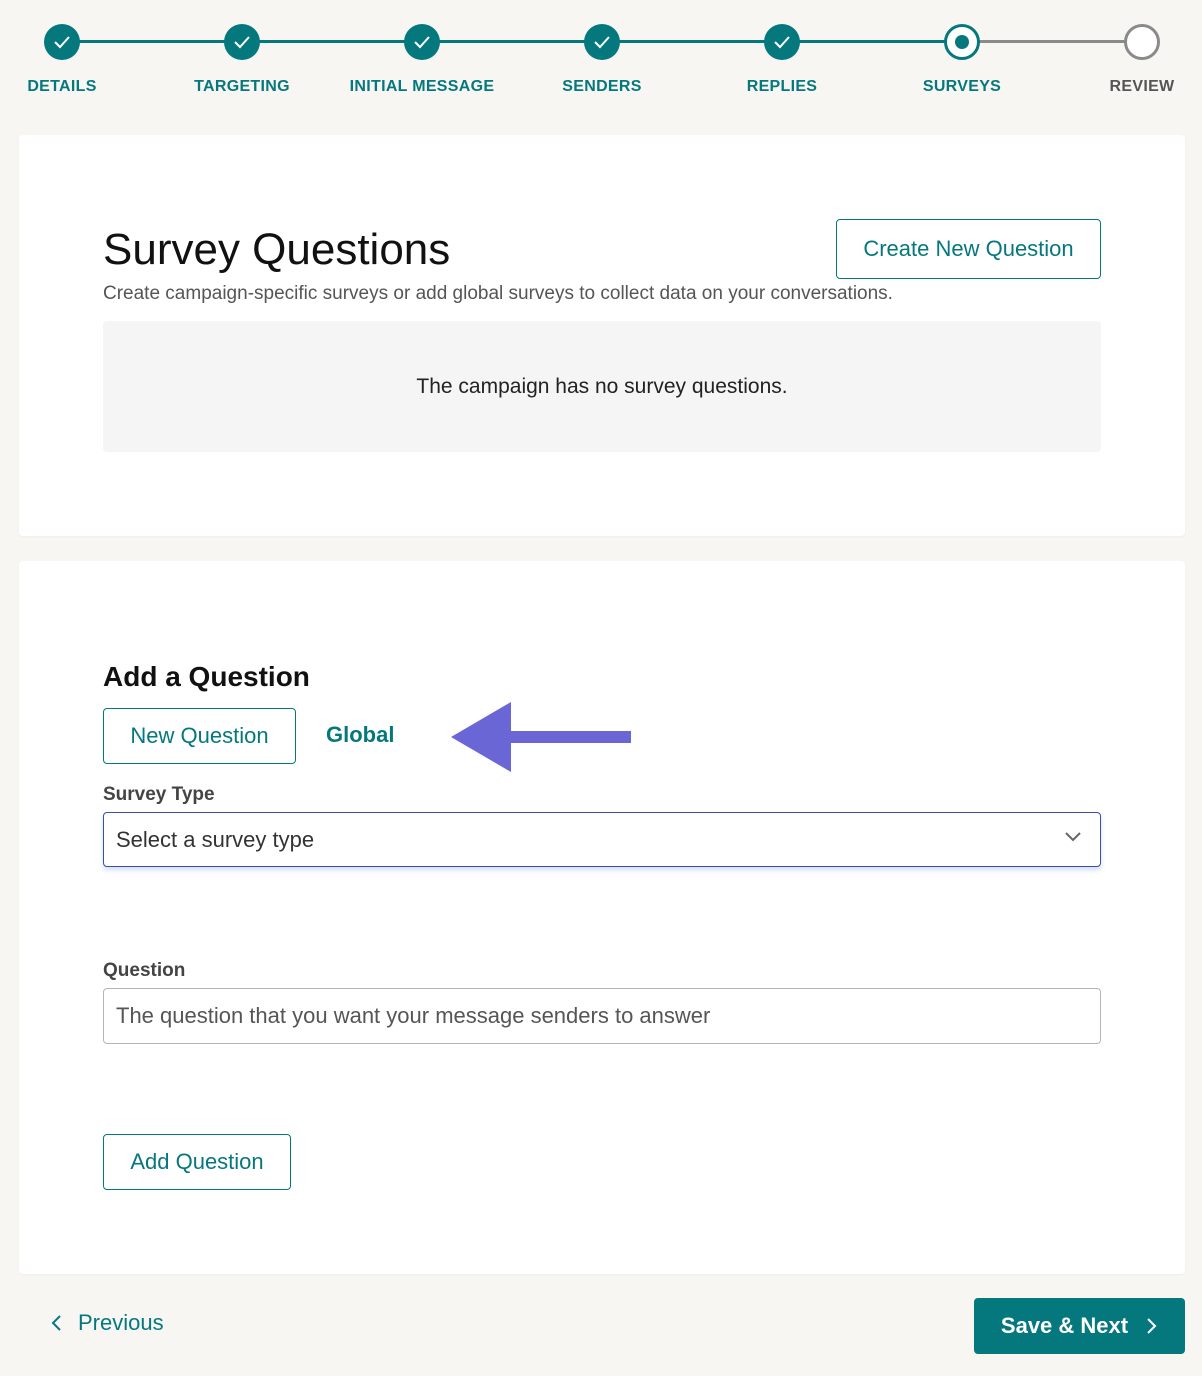 The width and height of the screenshot is (1202, 1376). What do you see at coordinates (121, 1322) in the screenshot?
I see `previous-label: Previous` at bounding box center [121, 1322].